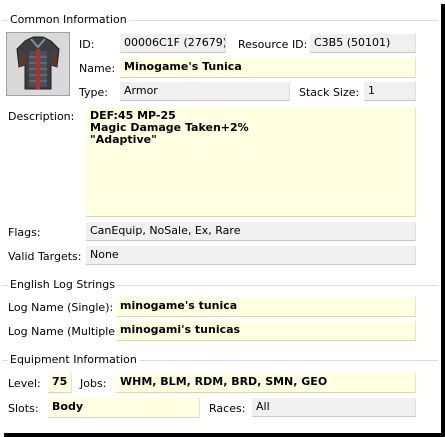 This screenshot has height=437, width=445. I want to click on name-label: Name:, so click(97, 68).